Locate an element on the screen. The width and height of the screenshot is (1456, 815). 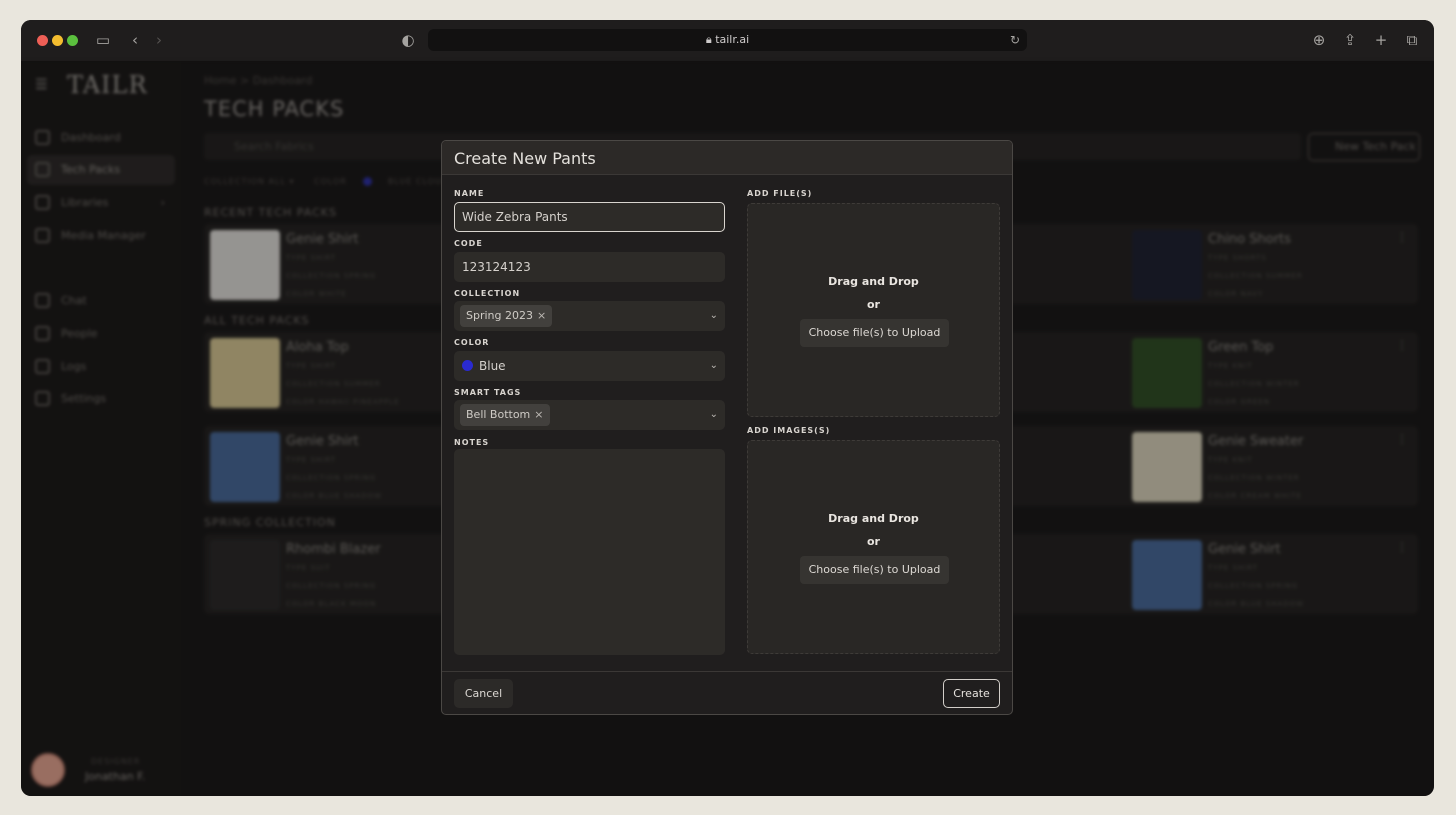
forward-icon: › is located at coordinates (159, 40).